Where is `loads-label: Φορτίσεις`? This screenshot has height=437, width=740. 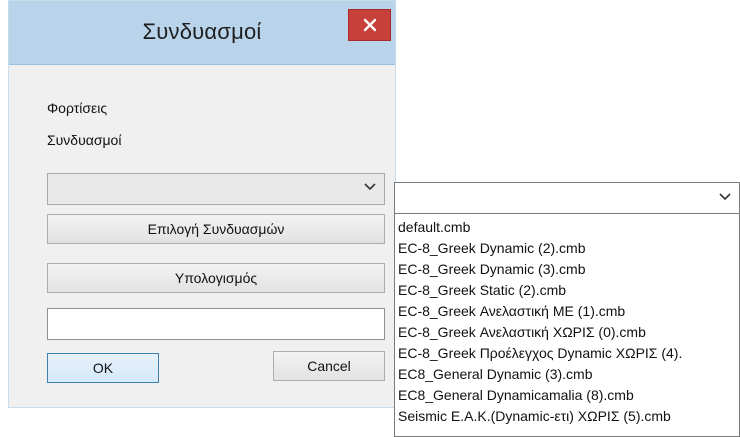
loads-label: Φορτίσεις is located at coordinates (77, 108).